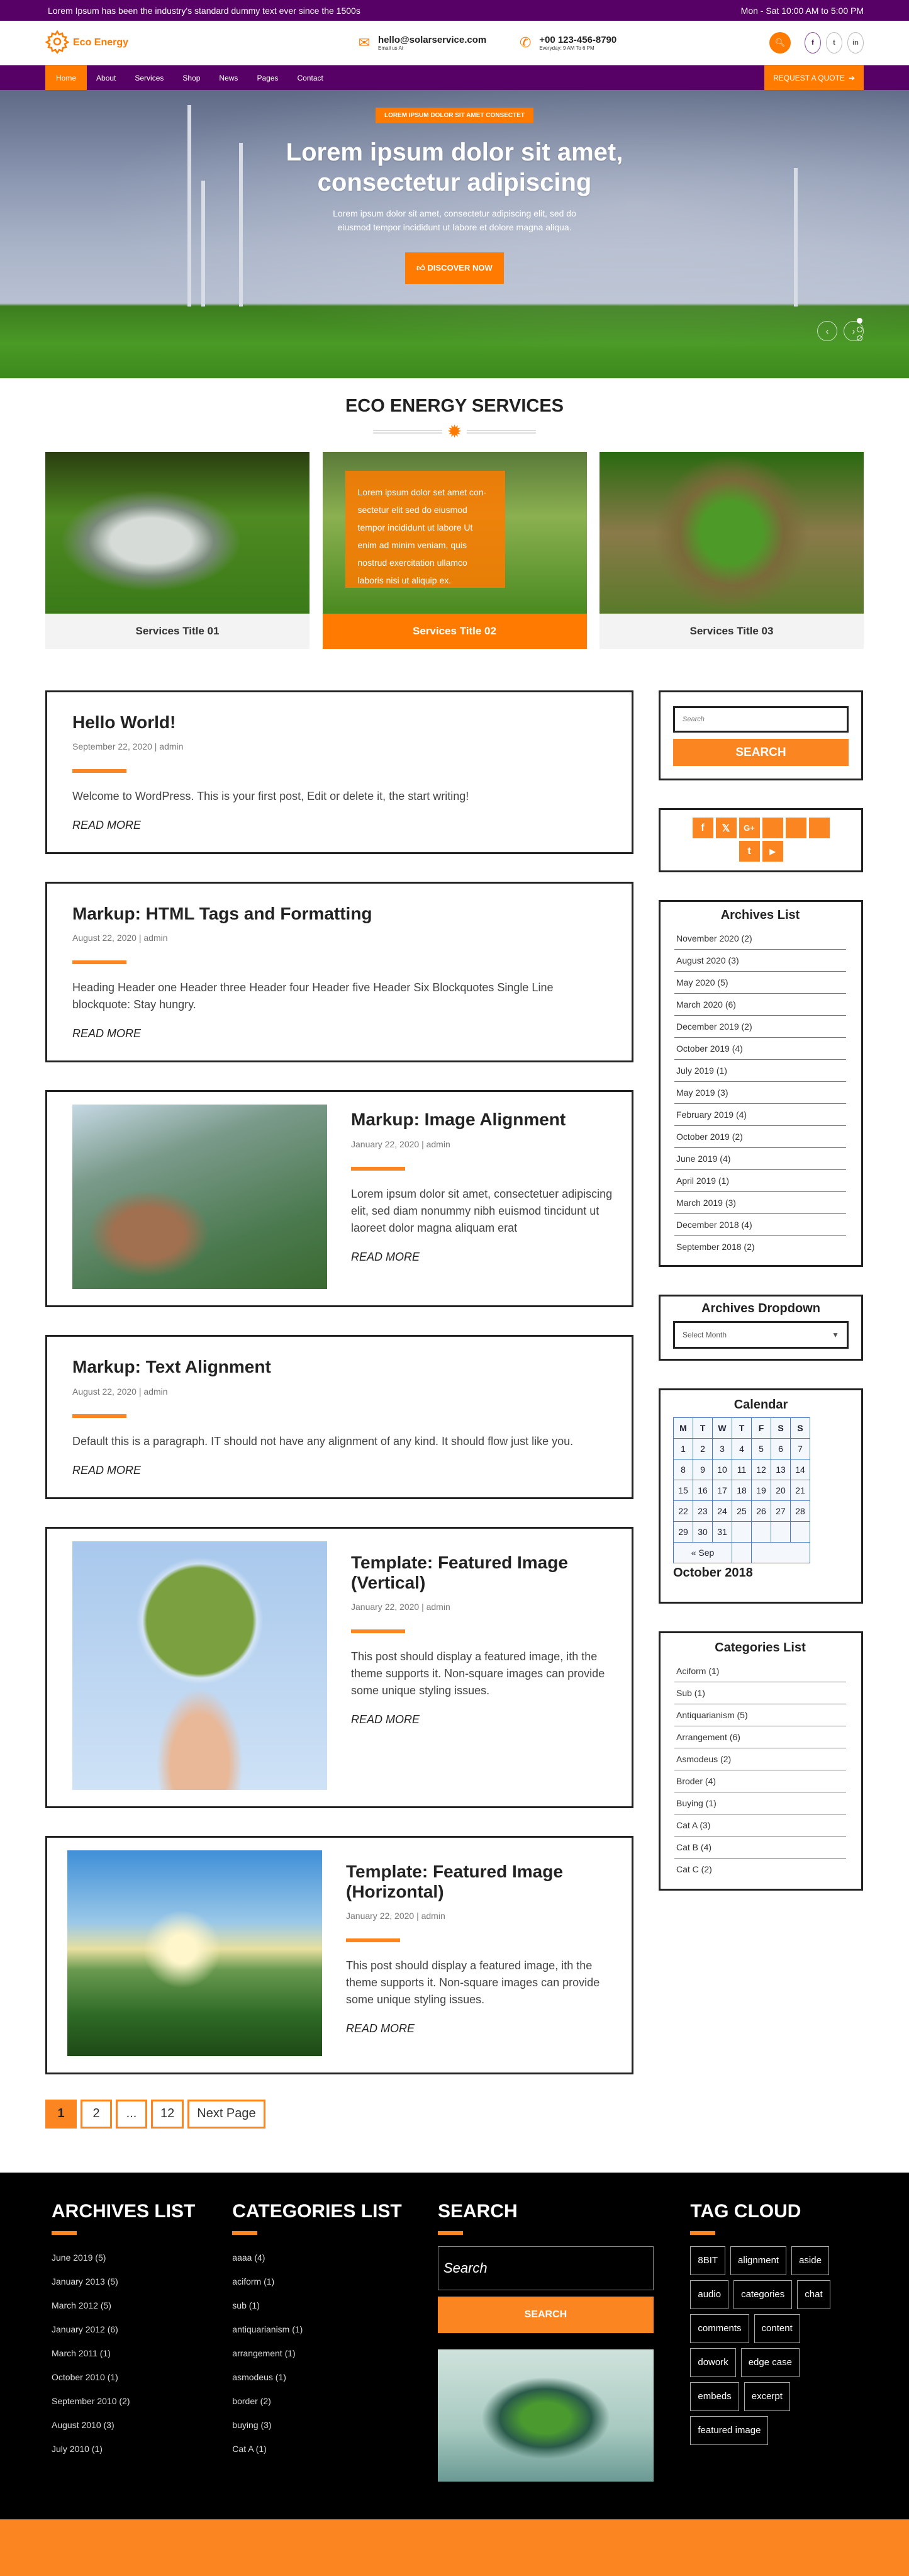  I want to click on nav-item-services: Services, so click(149, 77).